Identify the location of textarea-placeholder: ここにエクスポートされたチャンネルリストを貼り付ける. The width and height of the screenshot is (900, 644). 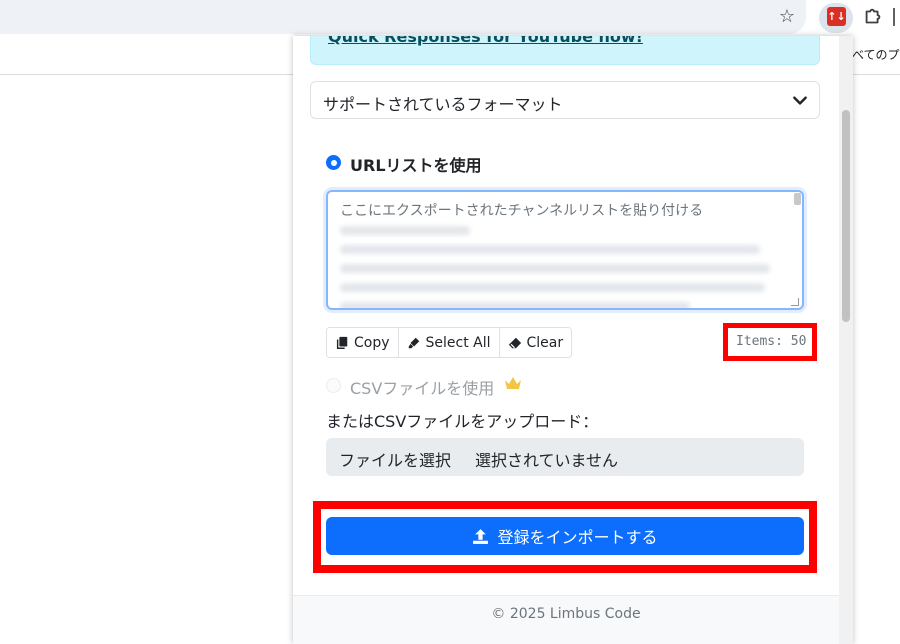
(522, 211).